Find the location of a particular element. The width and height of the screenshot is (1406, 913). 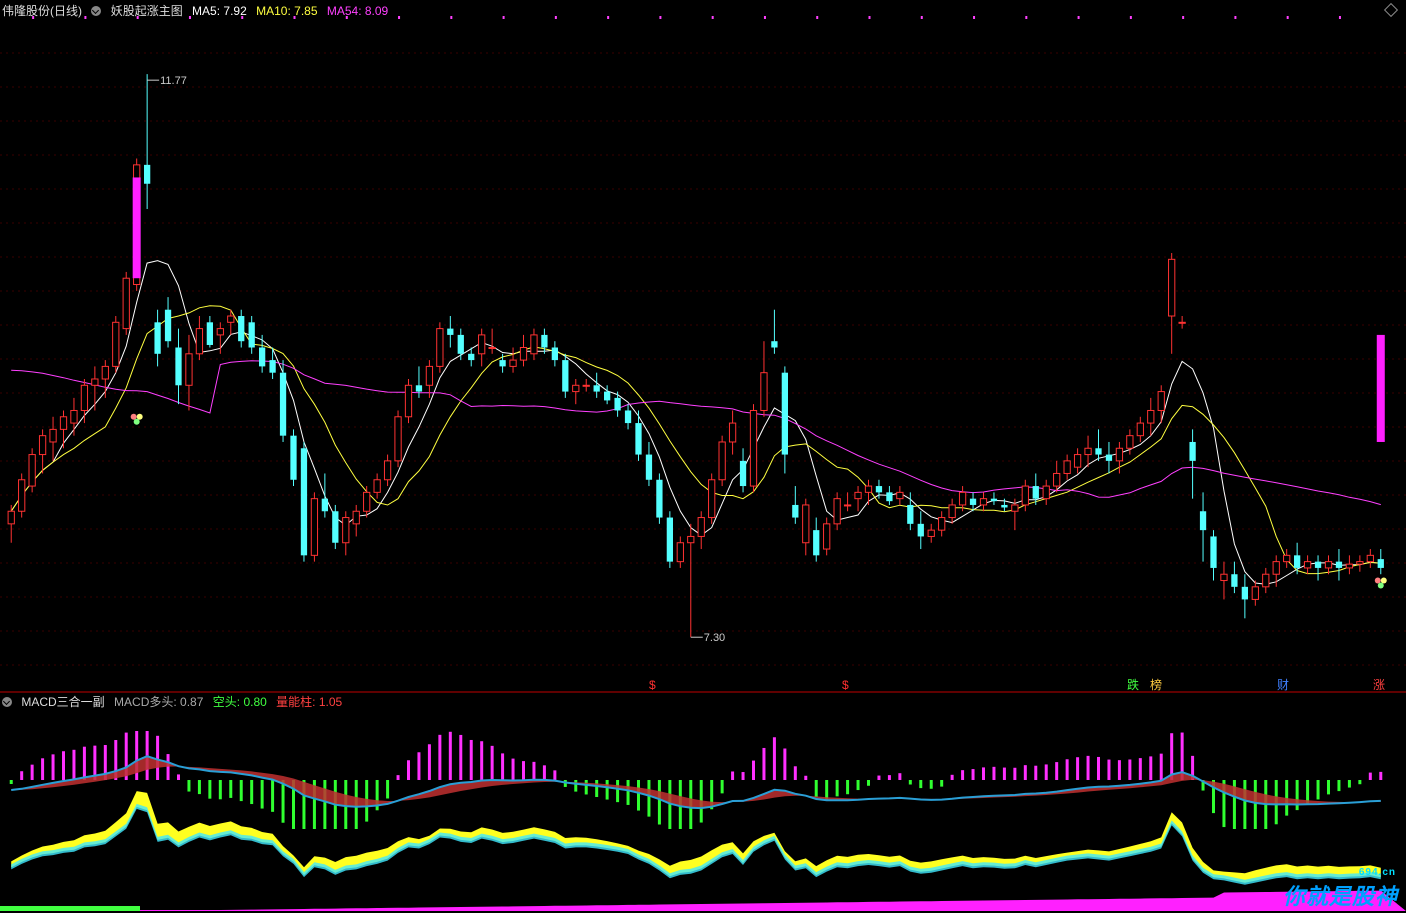

macd-bull-label-text: MACD多头: is located at coordinates (145, 702).